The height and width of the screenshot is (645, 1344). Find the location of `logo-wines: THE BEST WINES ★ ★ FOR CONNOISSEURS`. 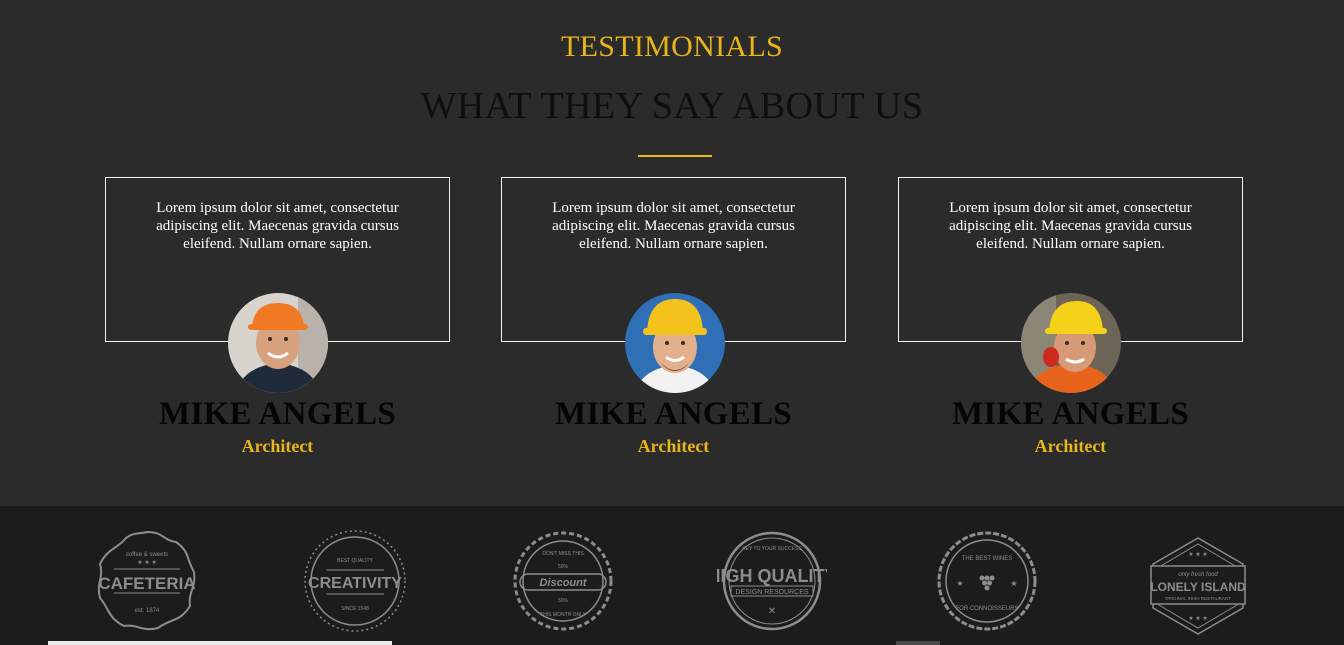

logo-wines: THE BEST WINES ★ ★ FOR CONNOISSEURS is located at coordinates (987, 581).